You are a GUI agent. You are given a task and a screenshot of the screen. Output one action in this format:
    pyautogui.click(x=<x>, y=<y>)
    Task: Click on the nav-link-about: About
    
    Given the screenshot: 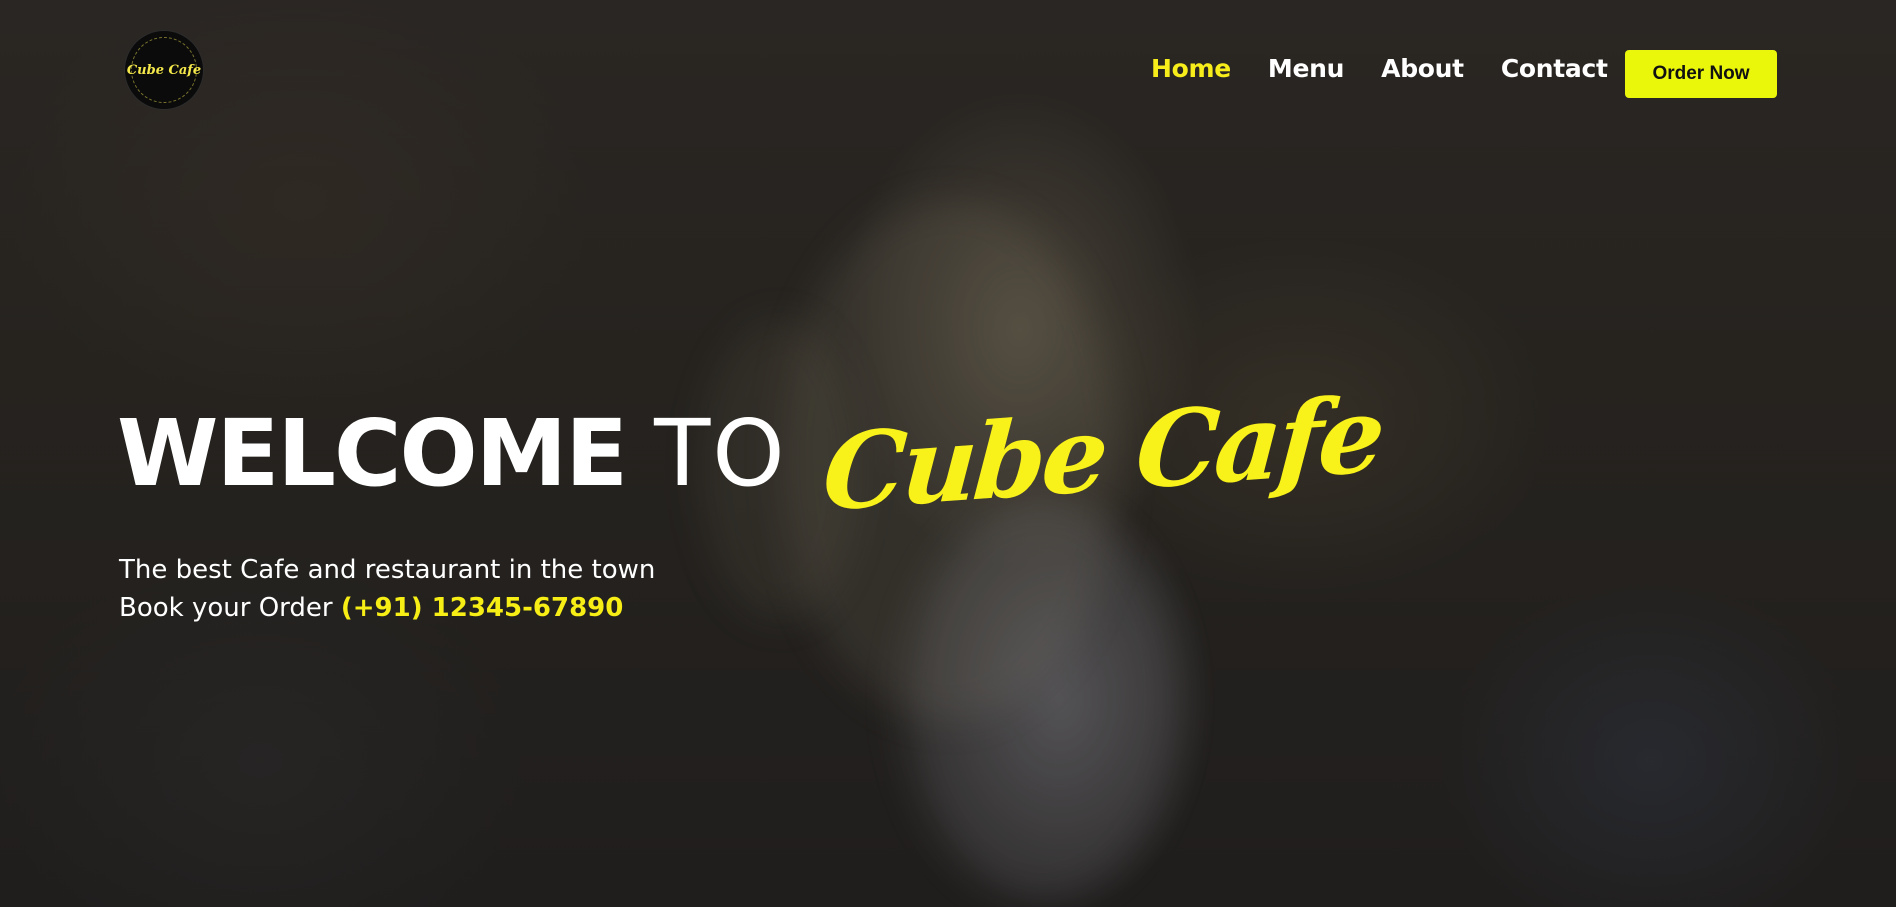 What is the action you would take?
    pyautogui.click(x=1422, y=69)
    